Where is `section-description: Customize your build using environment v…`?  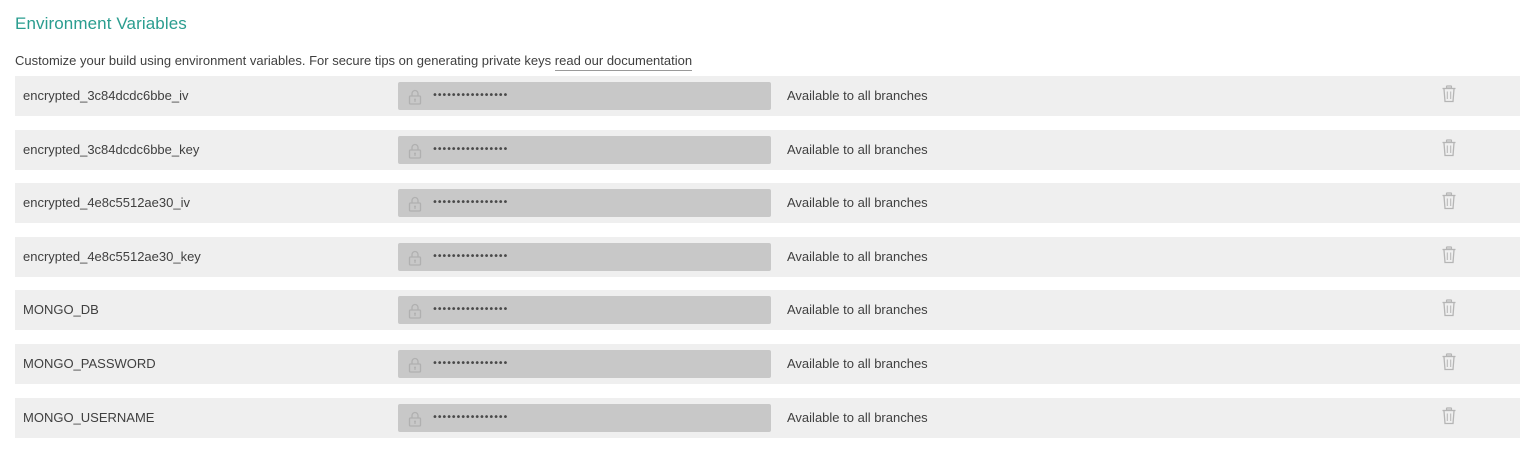
section-description: Customize your build using environment v… is located at coordinates (767, 61).